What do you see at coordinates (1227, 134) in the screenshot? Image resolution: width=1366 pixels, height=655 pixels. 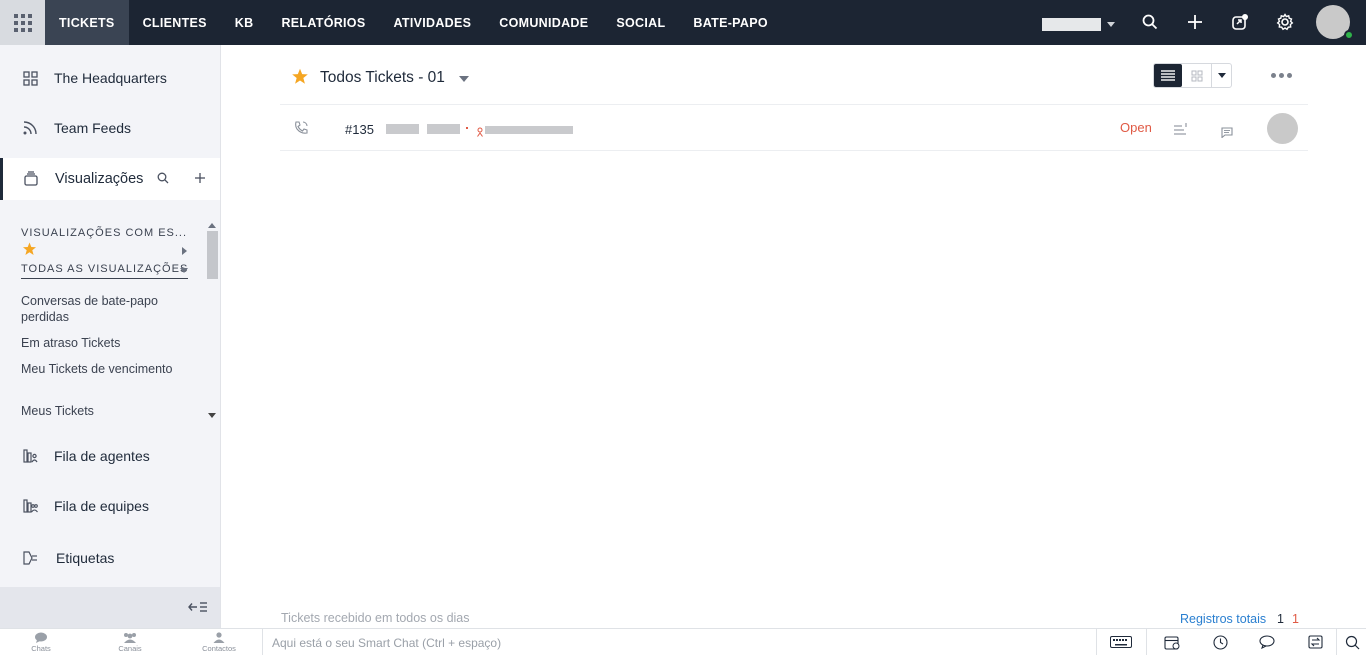 I see `comment-icon` at bounding box center [1227, 134].